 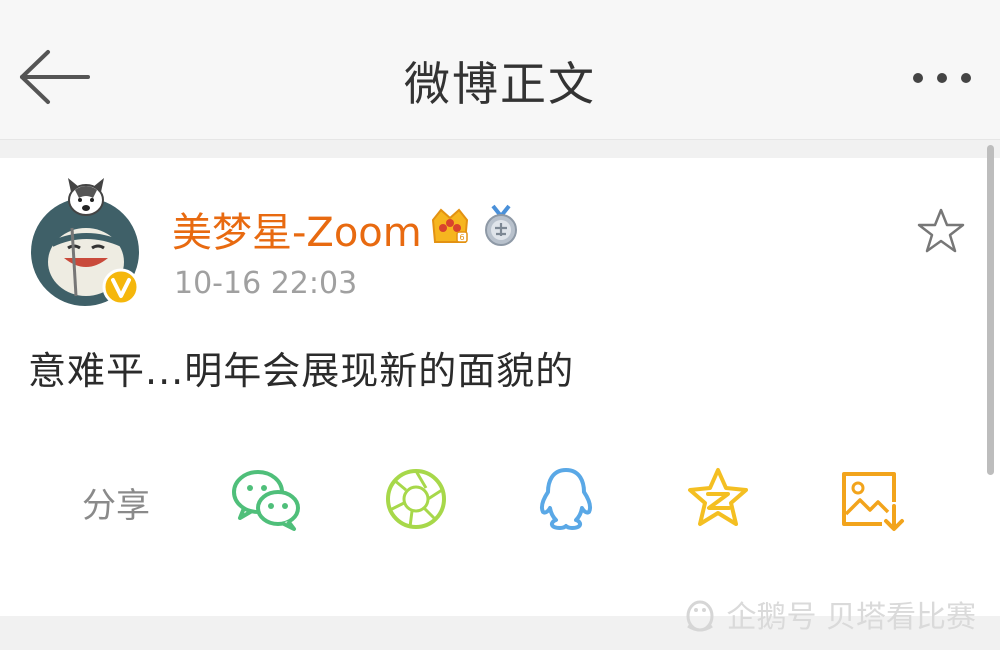 What do you see at coordinates (500, 84) in the screenshot?
I see `page-title: 微博正文` at bounding box center [500, 84].